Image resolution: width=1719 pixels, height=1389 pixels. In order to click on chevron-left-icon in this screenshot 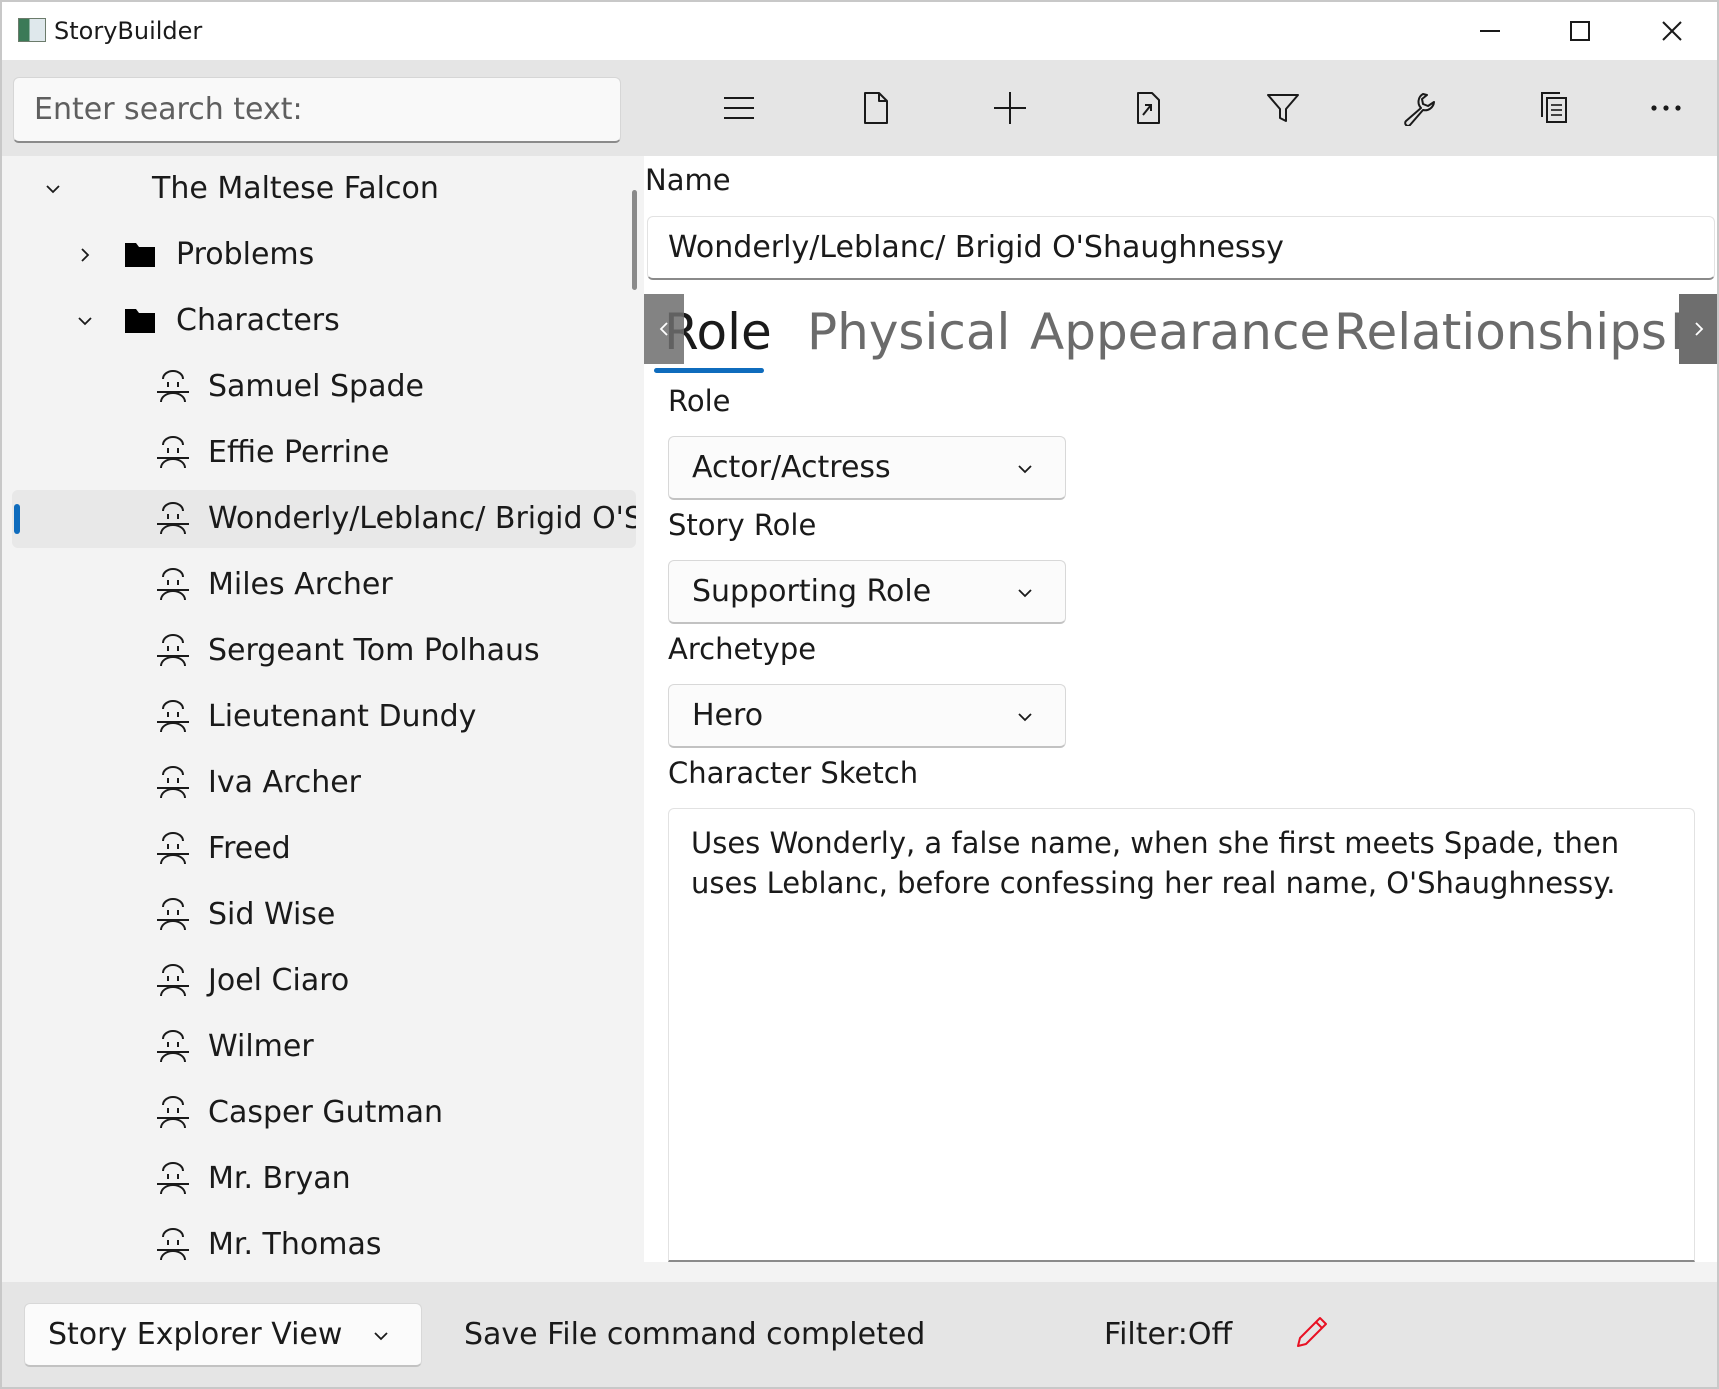, I will do `click(663, 329)`.